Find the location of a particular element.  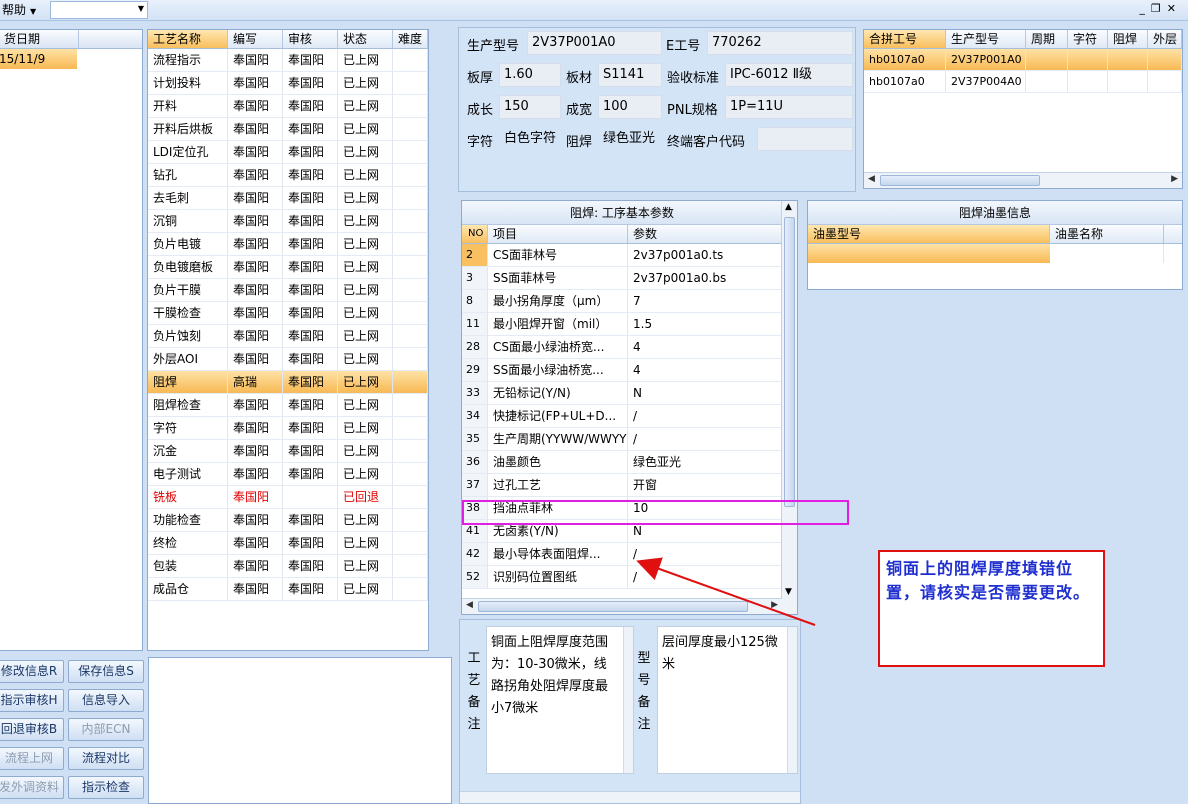

annotation-note: 铜面上的阻焊厚度填错位置，请核实是否需要更改。 is located at coordinates (991, 608).